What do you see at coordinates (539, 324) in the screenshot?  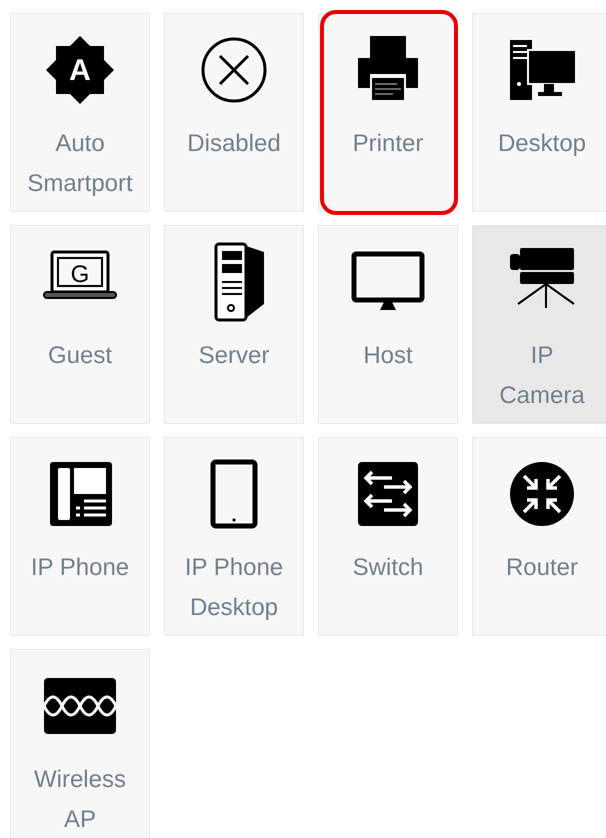 I see `device-type-tile: IP Camera` at bounding box center [539, 324].